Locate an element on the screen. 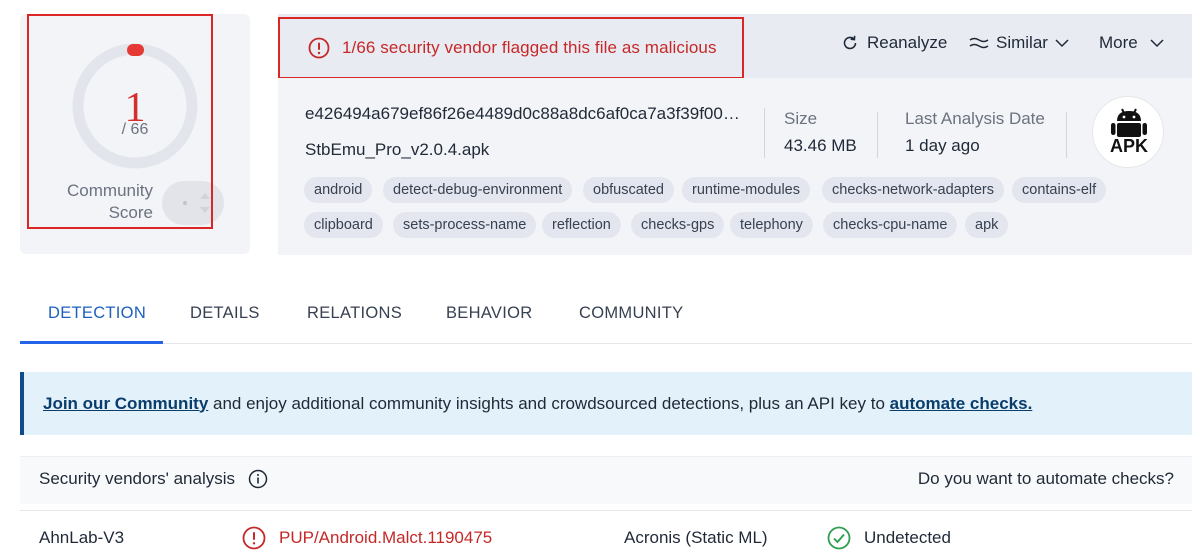 This screenshot has height=557, width=1200. tag: obfuscated is located at coordinates (628, 190).